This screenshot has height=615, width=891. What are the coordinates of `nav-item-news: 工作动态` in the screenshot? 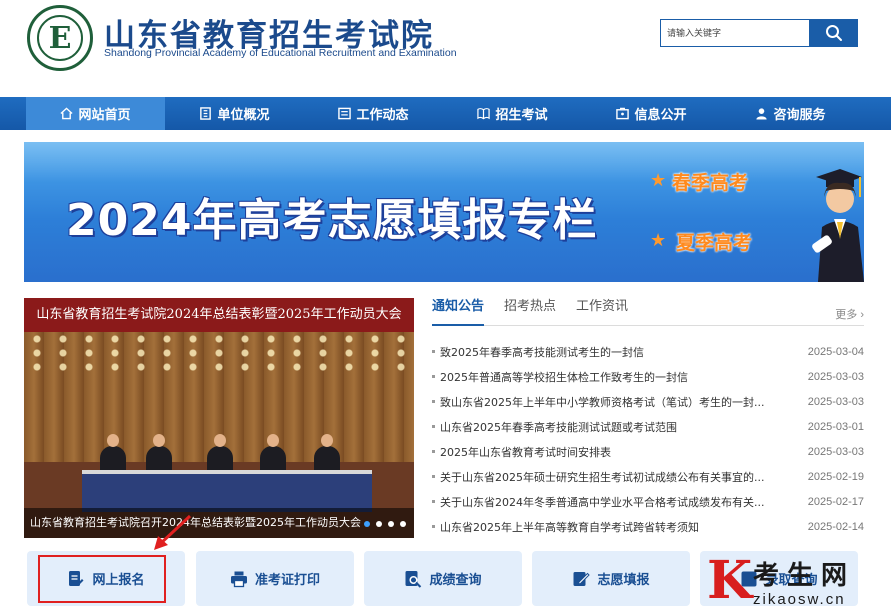 It's located at (373, 113).